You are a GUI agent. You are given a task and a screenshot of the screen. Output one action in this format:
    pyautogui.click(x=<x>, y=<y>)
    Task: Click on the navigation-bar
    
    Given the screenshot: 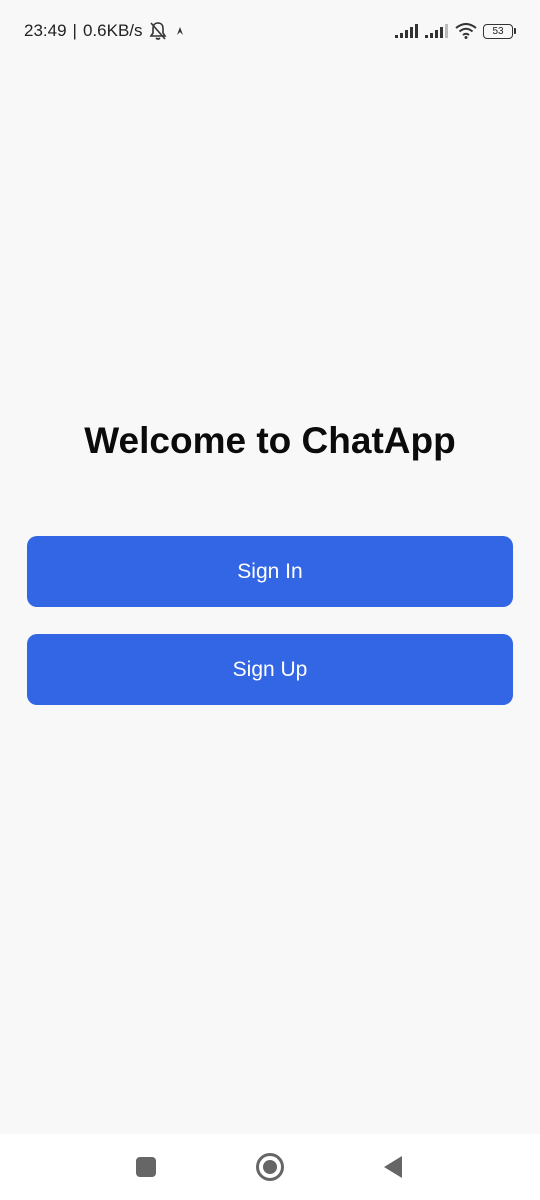 What is the action you would take?
    pyautogui.click(x=270, y=1167)
    